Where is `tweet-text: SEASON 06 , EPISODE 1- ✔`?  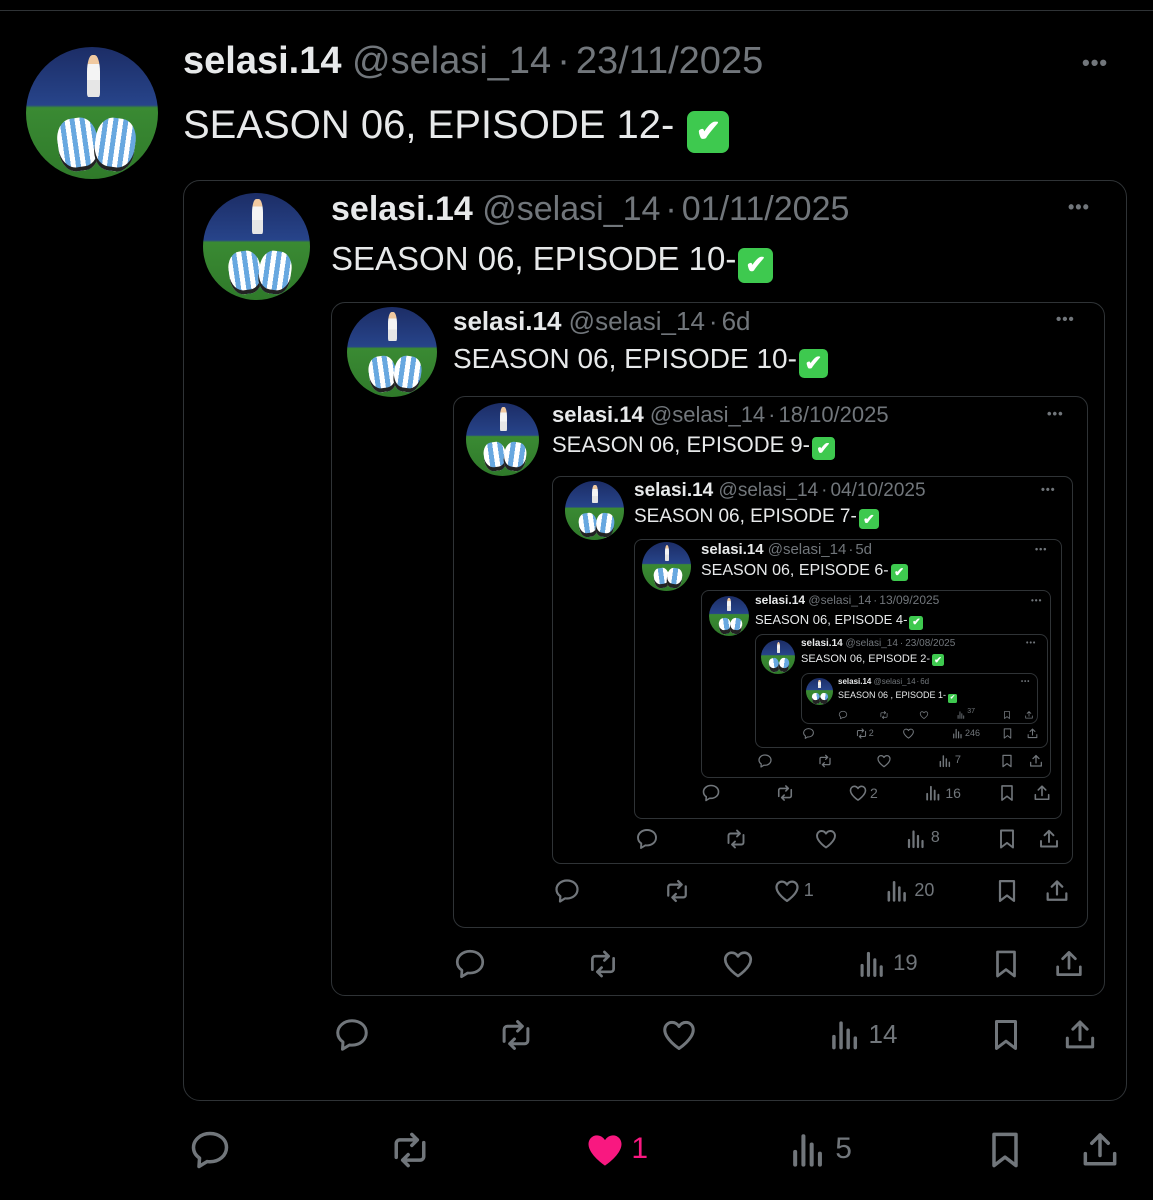
tweet-text: SEASON 06 , EPISODE 1- ✔ is located at coordinates (898, 696).